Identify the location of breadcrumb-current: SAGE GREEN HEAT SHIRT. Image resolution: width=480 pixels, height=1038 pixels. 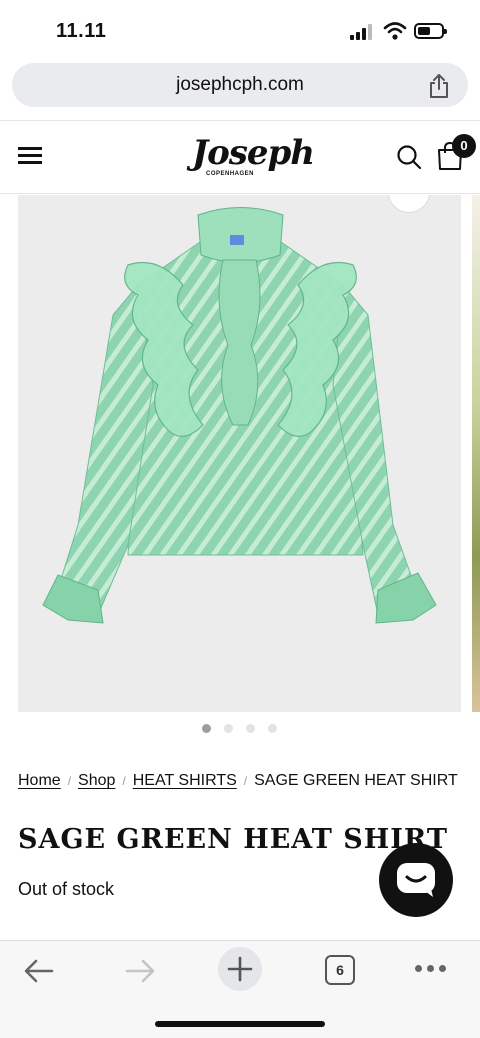
(356, 780).